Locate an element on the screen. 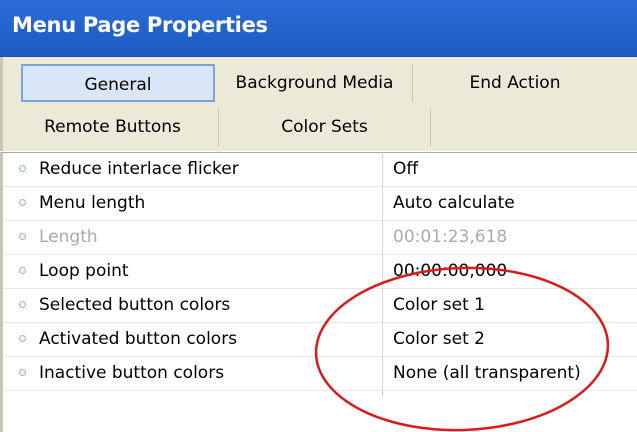 The width and height of the screenshot is (637, 432). tab-color-sets: Color Sets is located at coordinates (325, 127).